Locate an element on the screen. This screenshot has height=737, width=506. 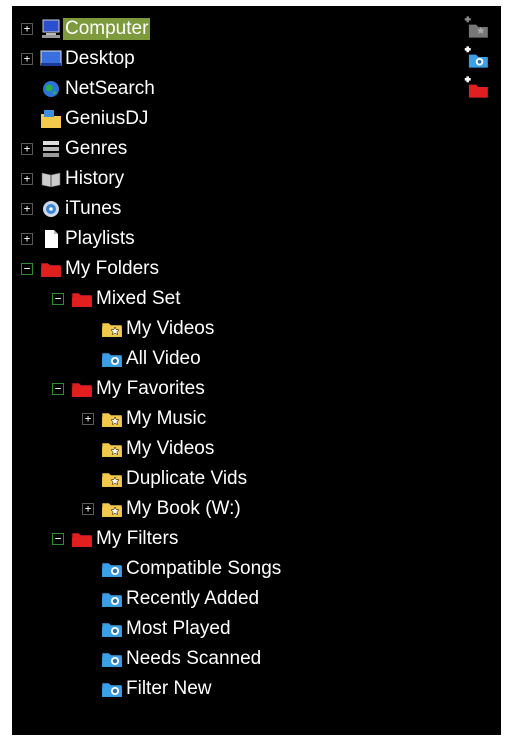
tree-item: − My Favorites is located at coordinates (222, 389).